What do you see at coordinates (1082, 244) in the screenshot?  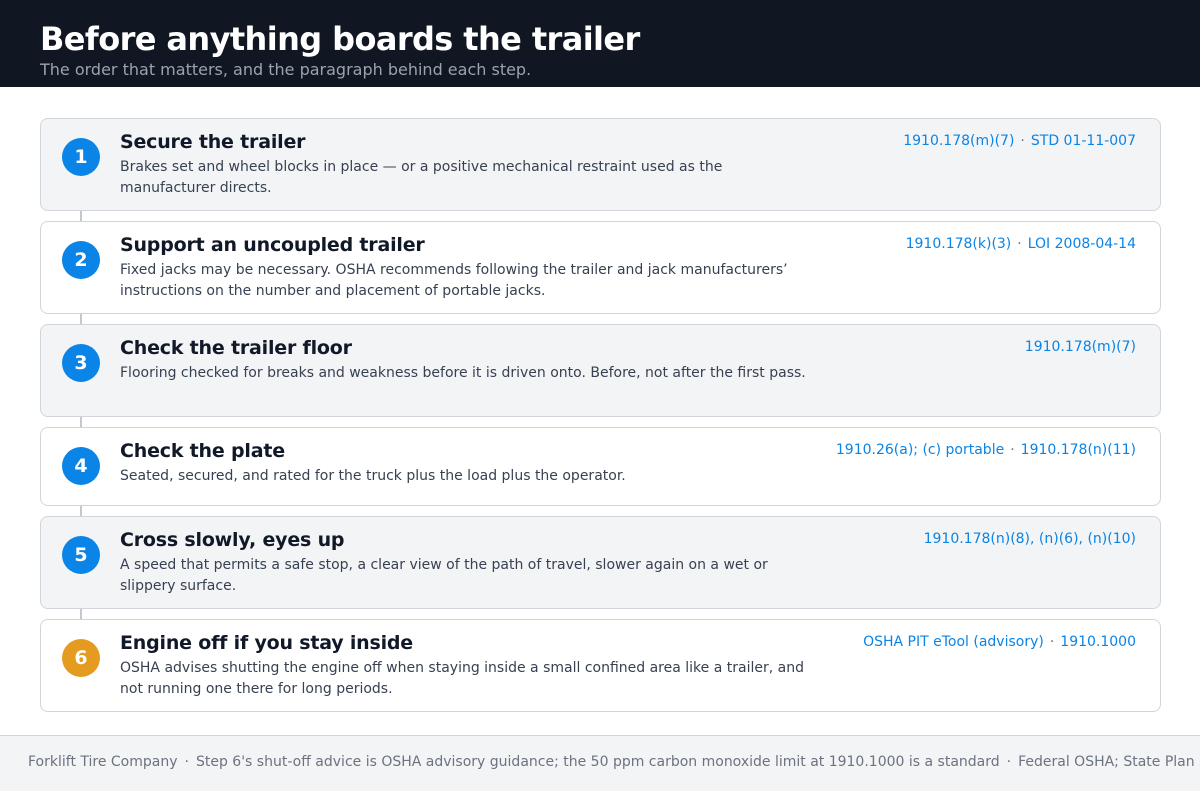 I see `reference-link: LOI 2008-04-14` at bounding box center [1082, 244].